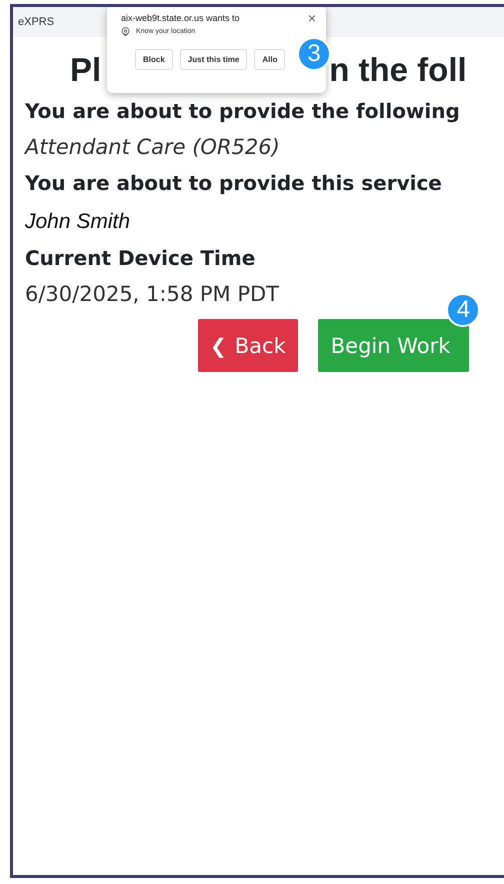  I want to click on app-title: eXPRS, so click(36, 22).